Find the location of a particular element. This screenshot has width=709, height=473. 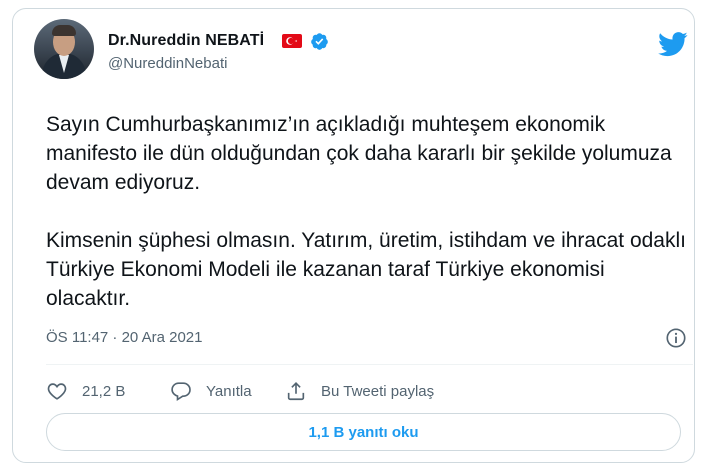

share-button: Bu Tweeti paylaş is located at coordinates (359, 391).